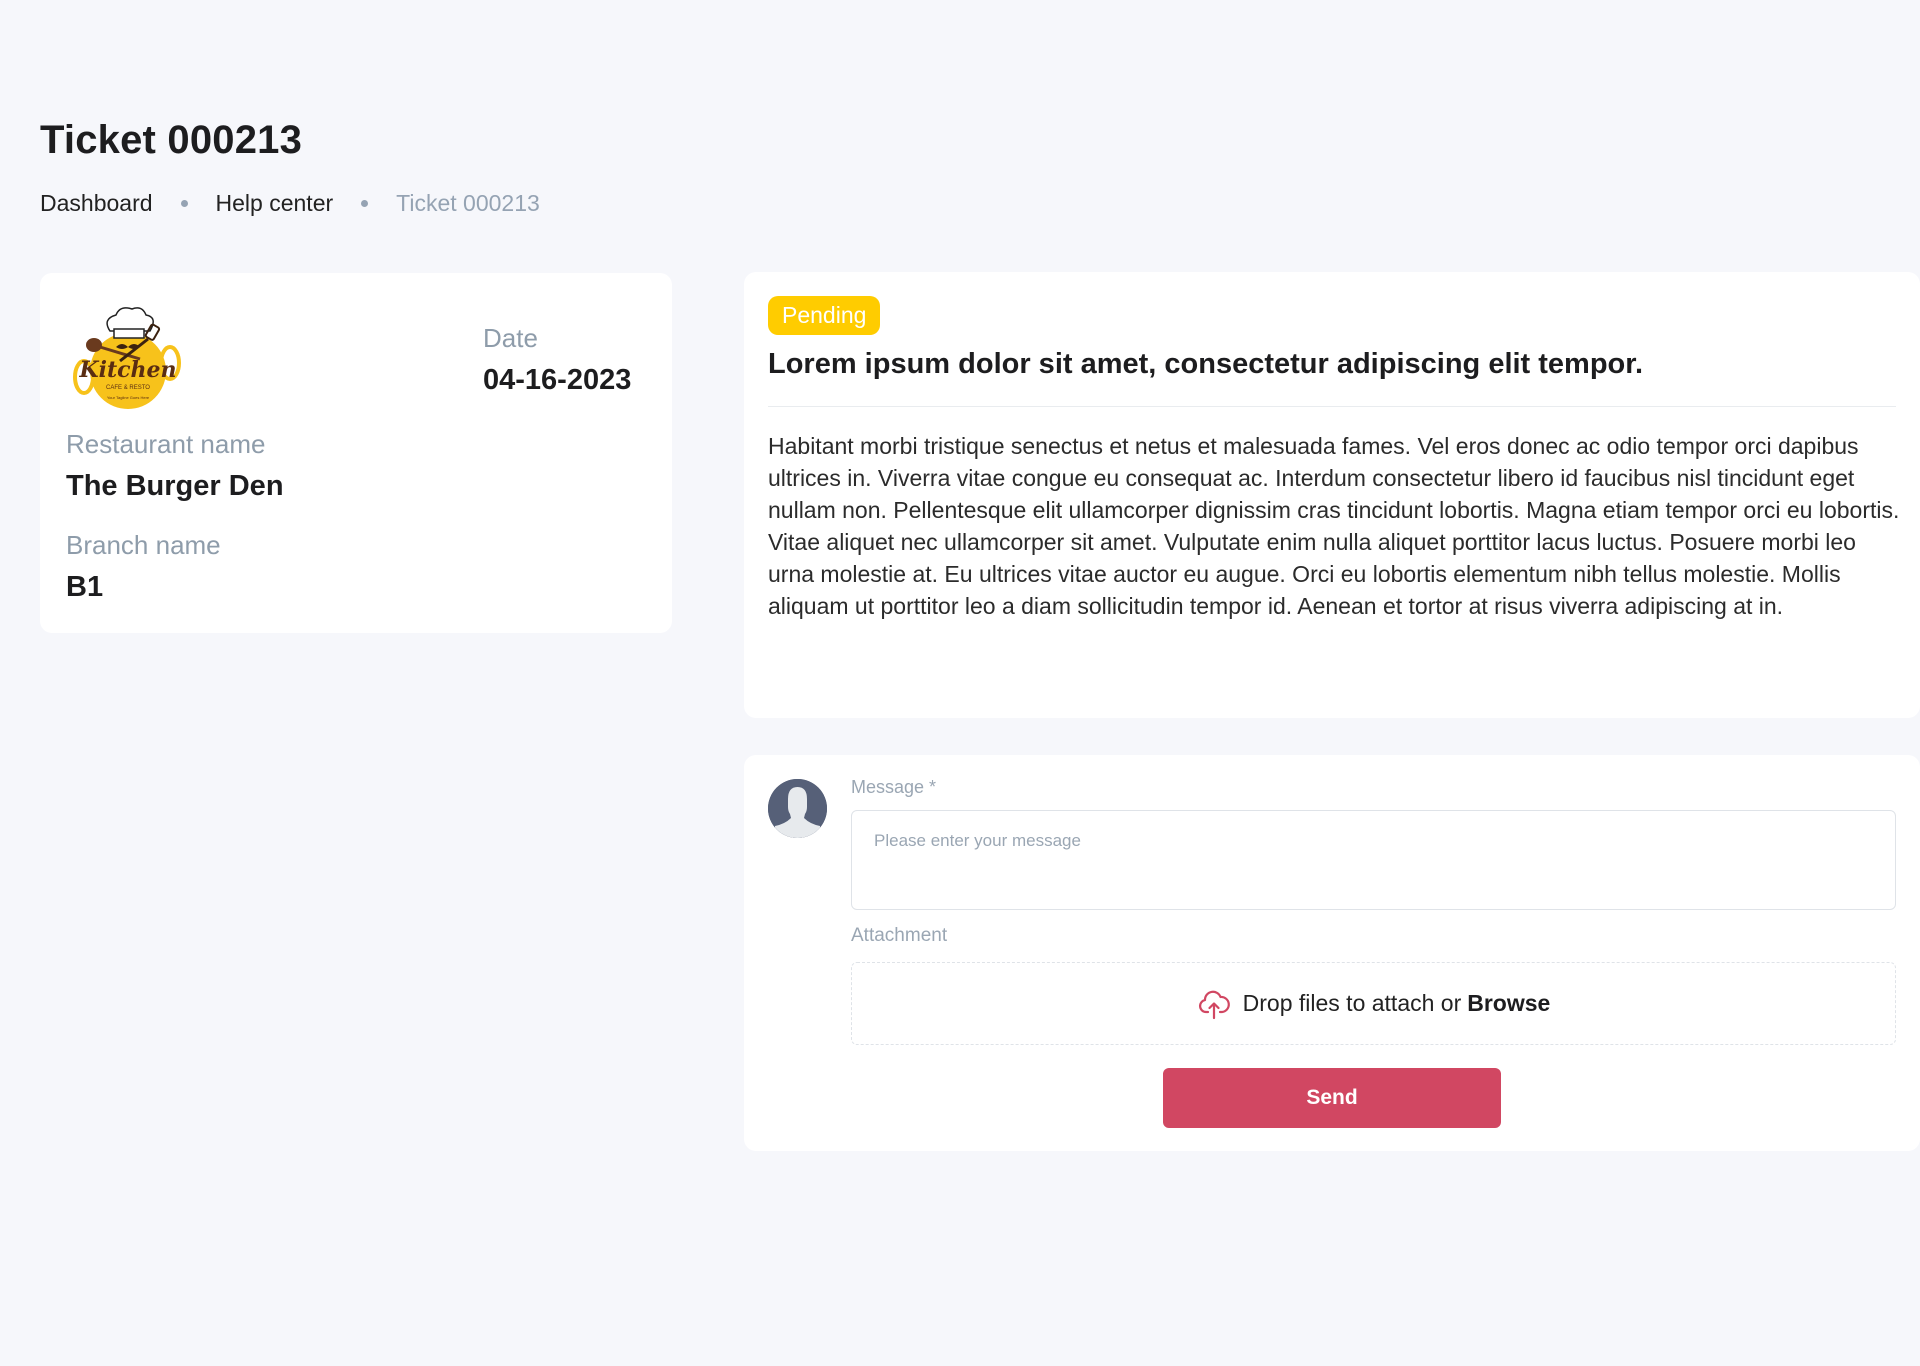  What do you see at coordinates (171, 140) in the screenshot?
I see `page-title: Ticket 000213` at bounding box center [171, 140].